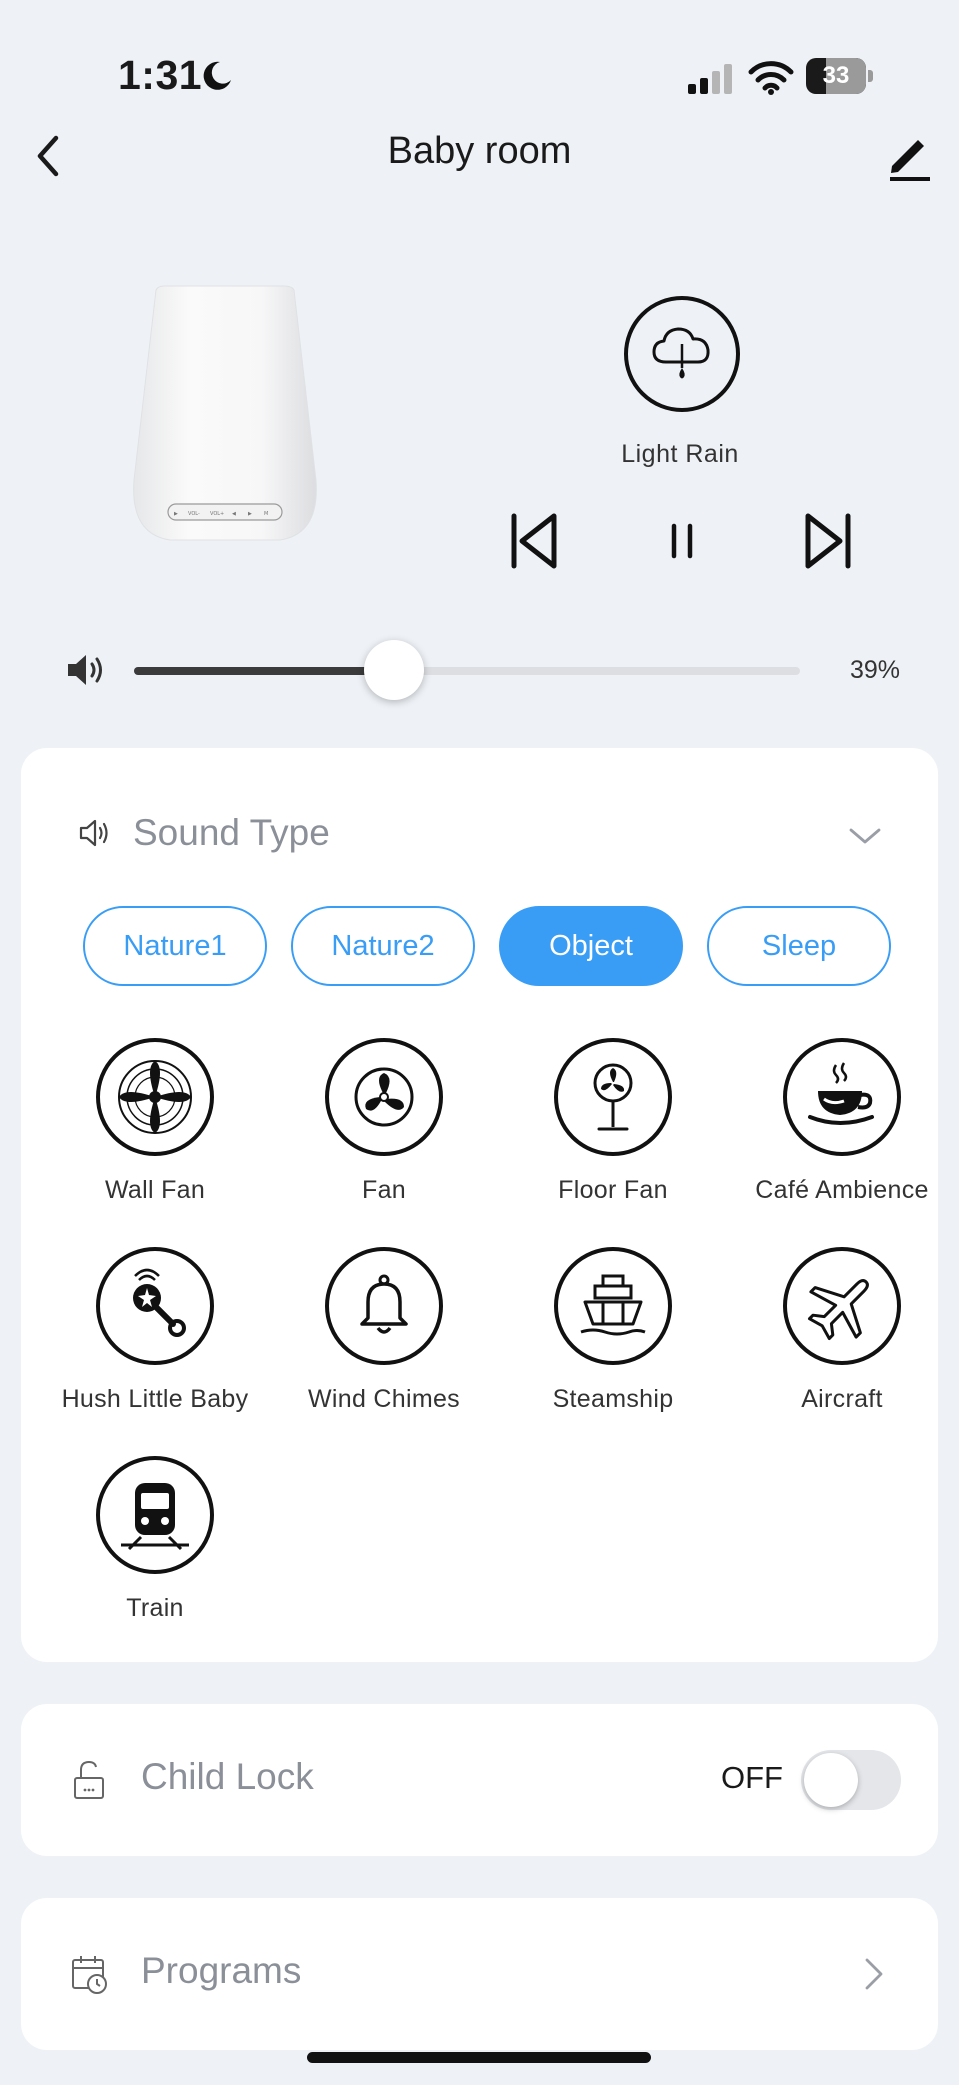 The height and width of the screenshot is (2085, 959). I want to click on sound-label: Floor Fan, so click(613, 1190).